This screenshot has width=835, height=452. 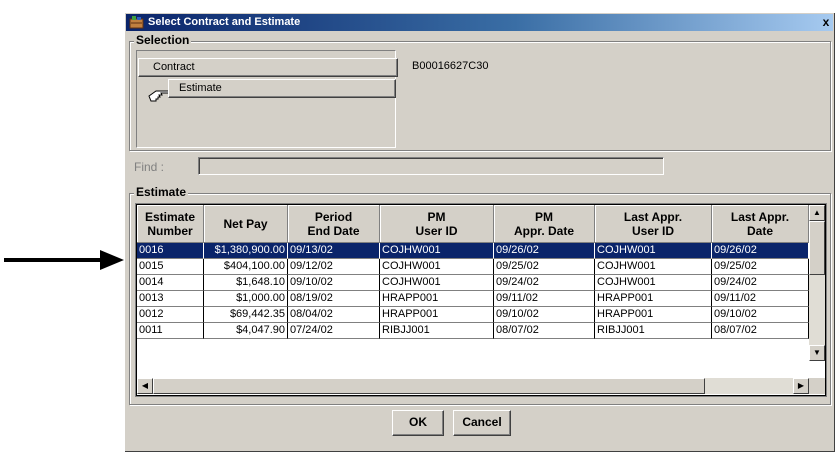 What do you see at coordinates (246, 251) in the screenshot?
I see `cell-net-pay: $1,380,900.00` at bounding box center [246, 251].